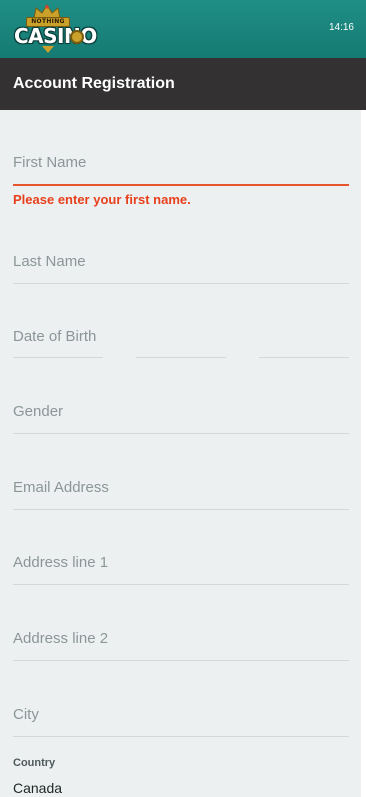  What do you see at coordinates (55, 336) in the screenshot?
I see `date-of-birth-placeholder: Date of Birth` at bounding box center [55, 336].